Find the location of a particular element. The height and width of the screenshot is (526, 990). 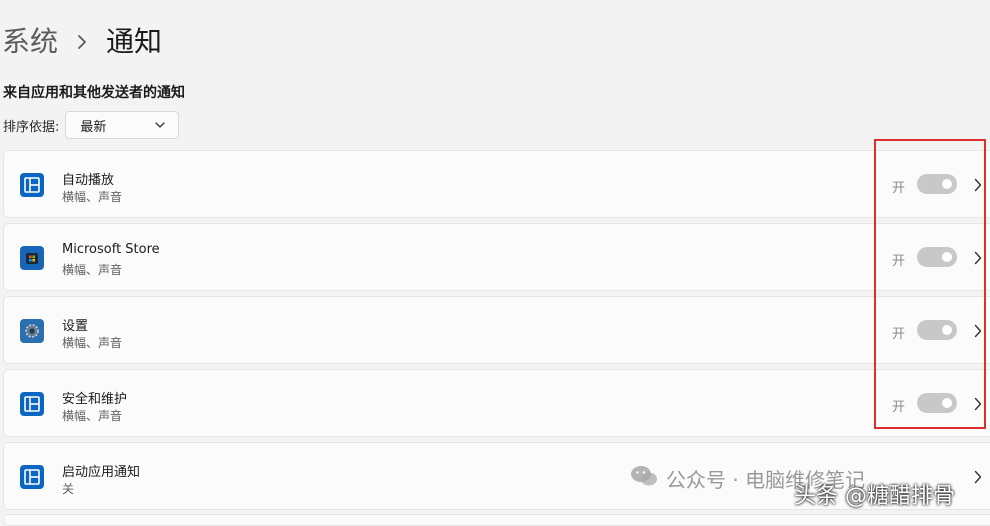

security-maintenance-icon is located at coordinates (32, 404).